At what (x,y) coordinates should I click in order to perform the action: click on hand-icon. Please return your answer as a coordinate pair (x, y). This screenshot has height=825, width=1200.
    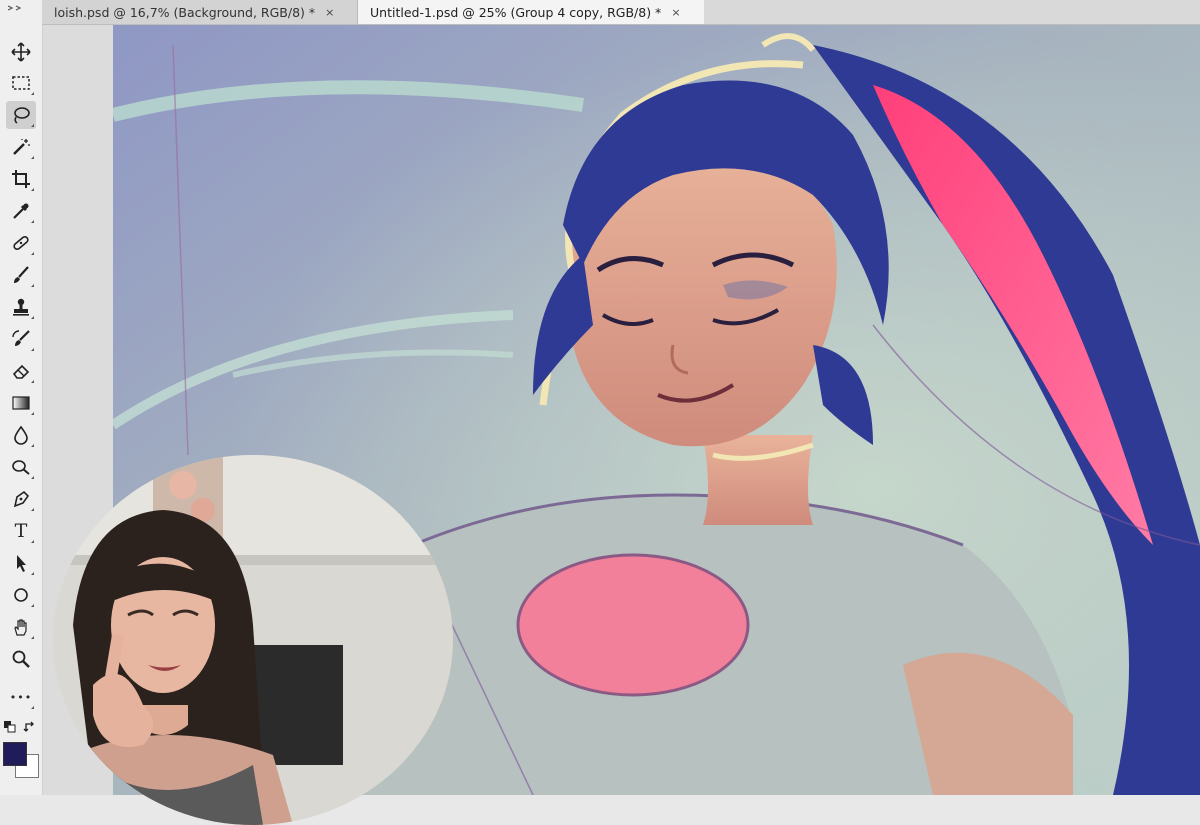
    Looking at the image, I should click on (21, 627).